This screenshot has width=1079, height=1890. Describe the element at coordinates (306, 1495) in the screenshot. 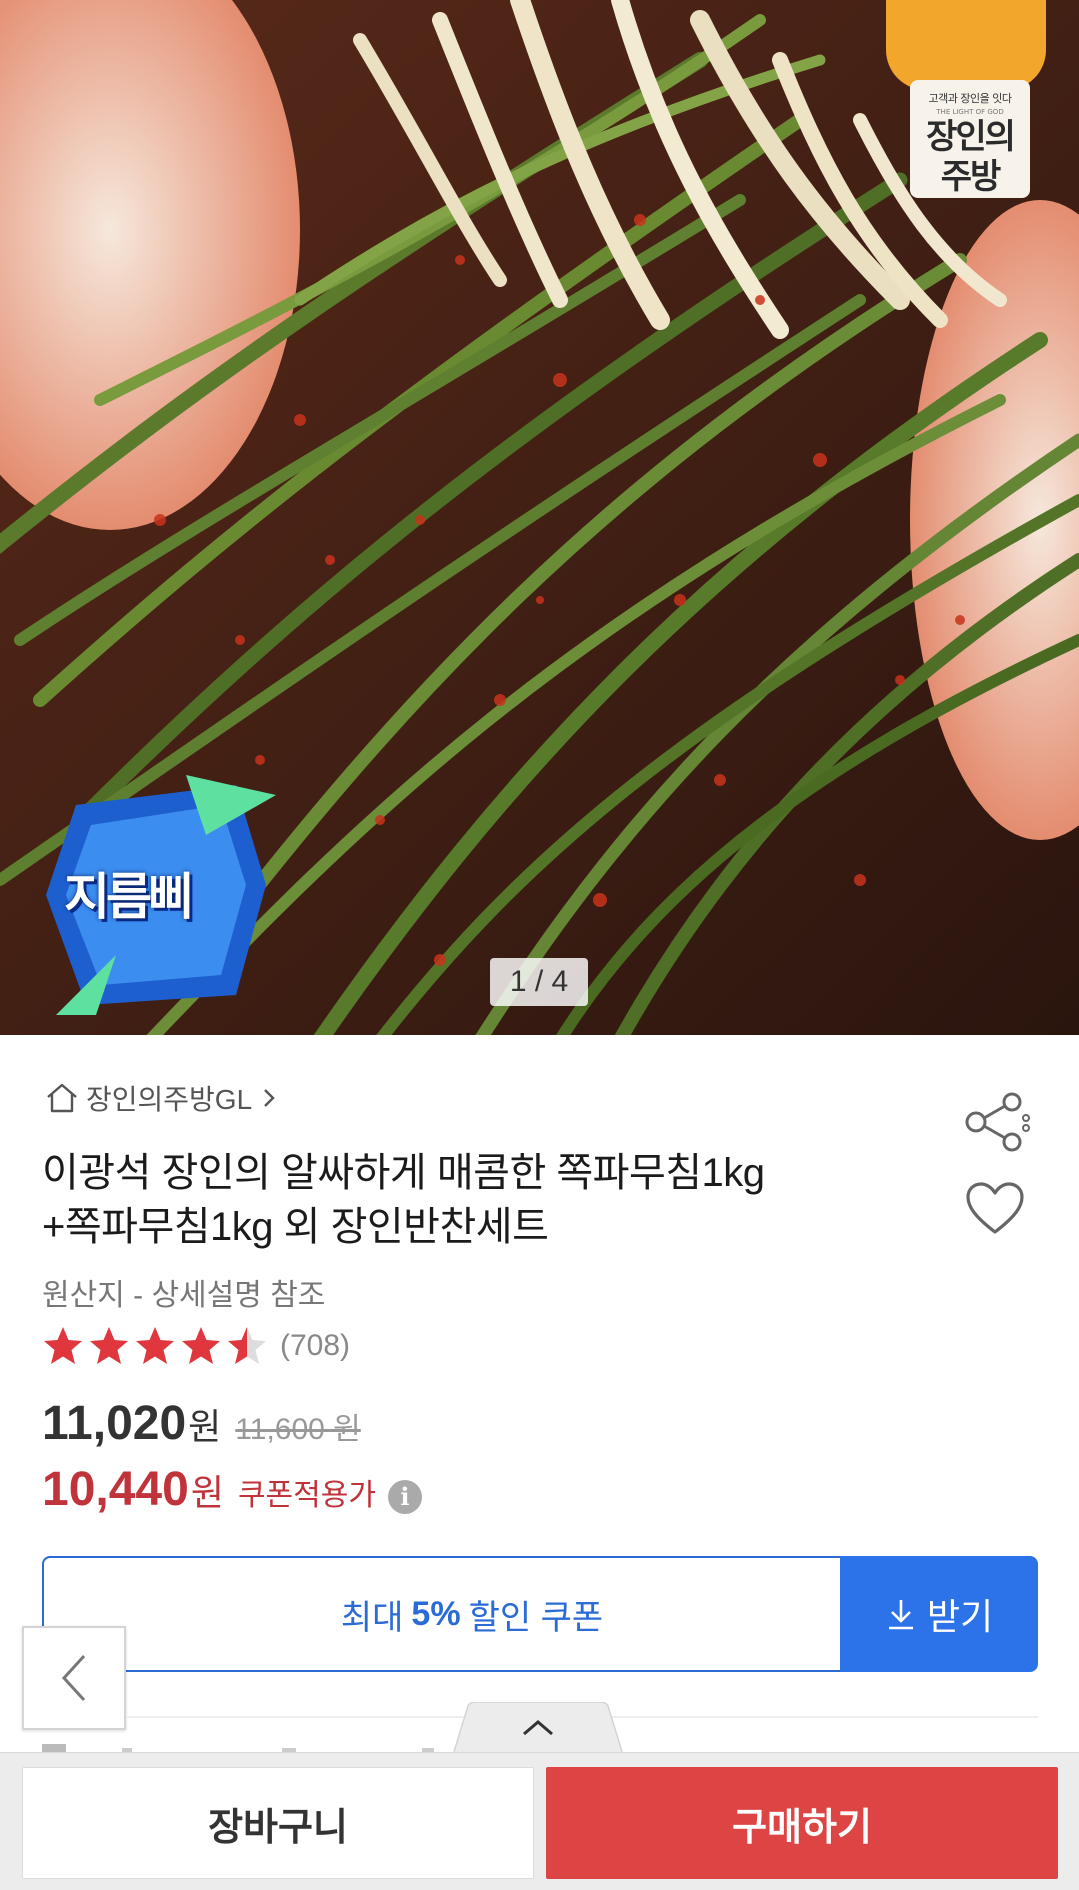

I see `coupon-price-label: 쿠폰적용가` at that location.